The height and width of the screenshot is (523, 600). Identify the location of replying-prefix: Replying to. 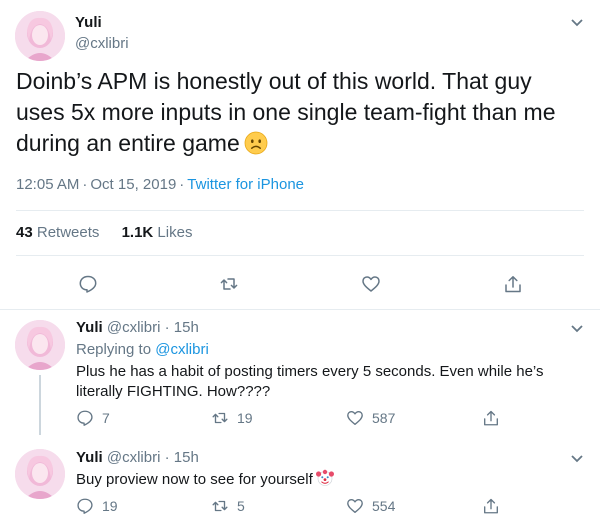
(114, 349).